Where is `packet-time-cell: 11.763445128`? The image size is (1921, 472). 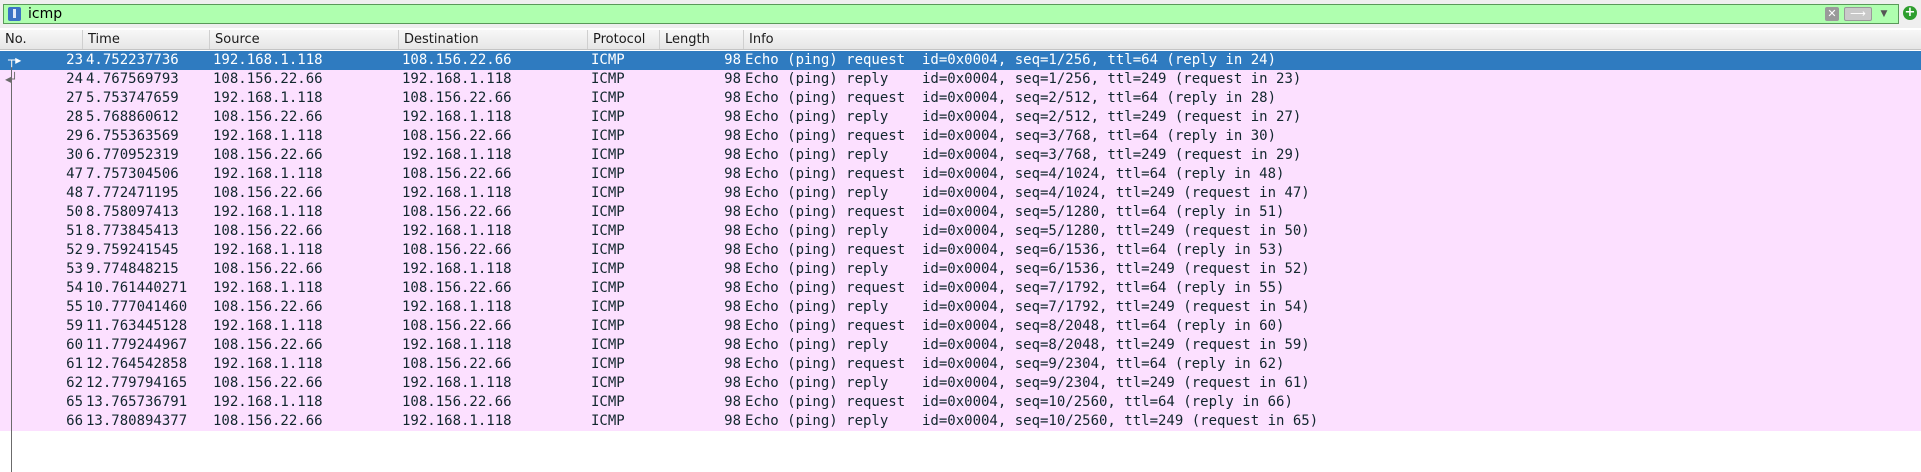
packet-time-cell: 11.763445128 is located at coordinates (137, 326).